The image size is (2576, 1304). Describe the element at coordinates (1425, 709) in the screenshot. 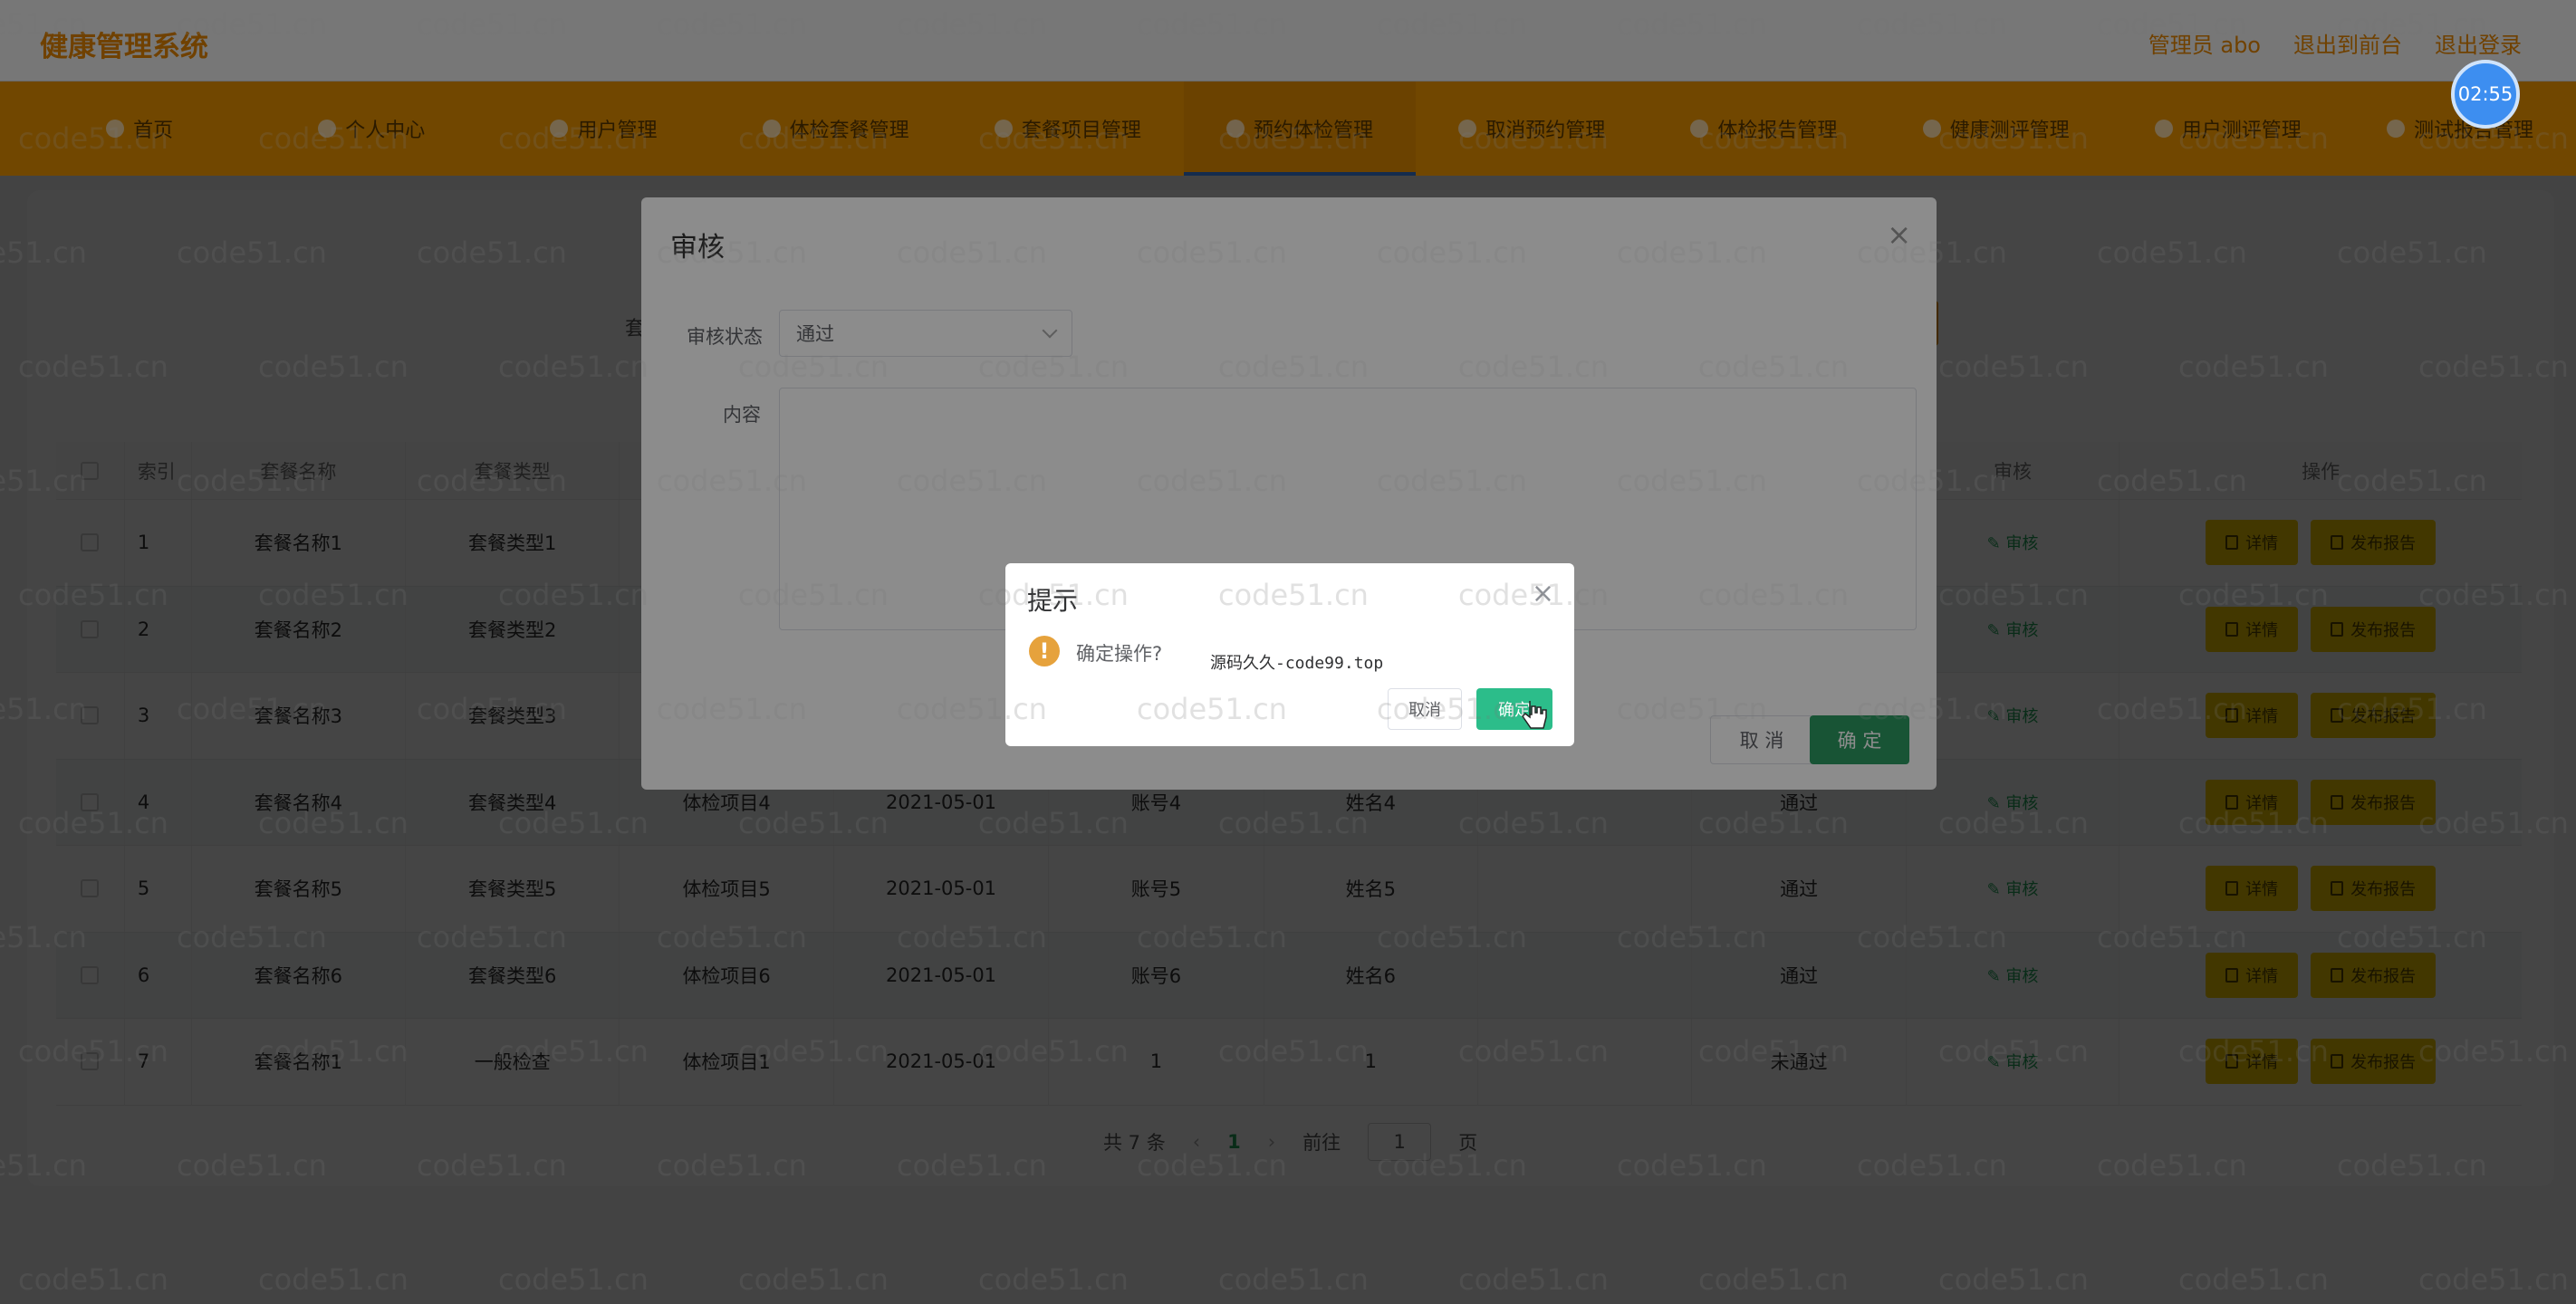

I see `confirm-cancel-button: 取消` at that location.